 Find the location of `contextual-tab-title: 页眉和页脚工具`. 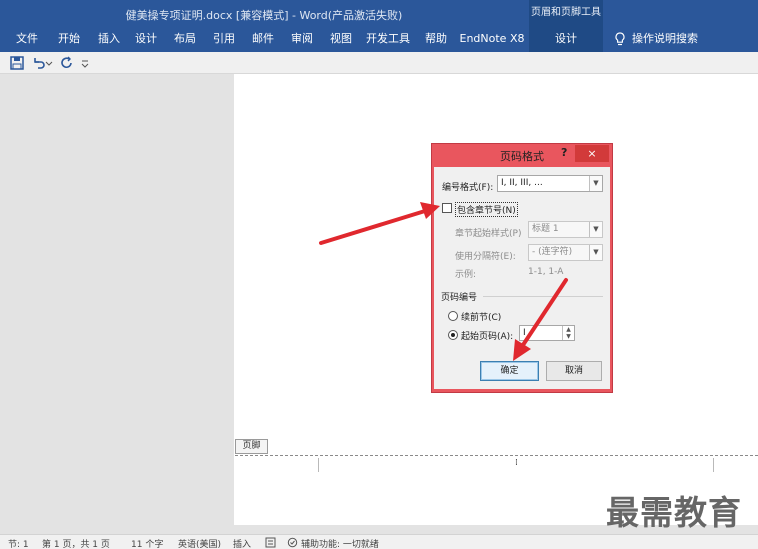

contextual-tab-title: 页眉和页脚工具 is located at coordinates (566, 13).